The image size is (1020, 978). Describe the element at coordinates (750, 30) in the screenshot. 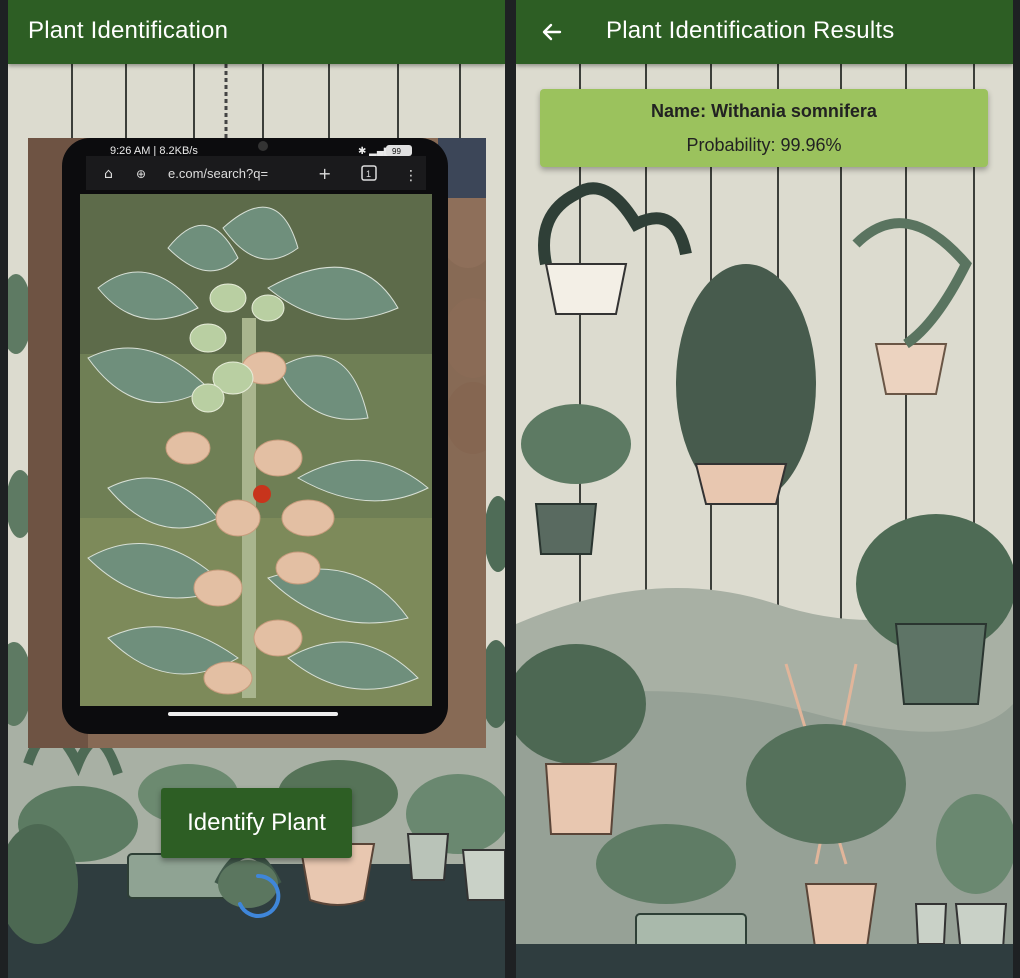

I see `page-title: Plant Identification Results` at that location.